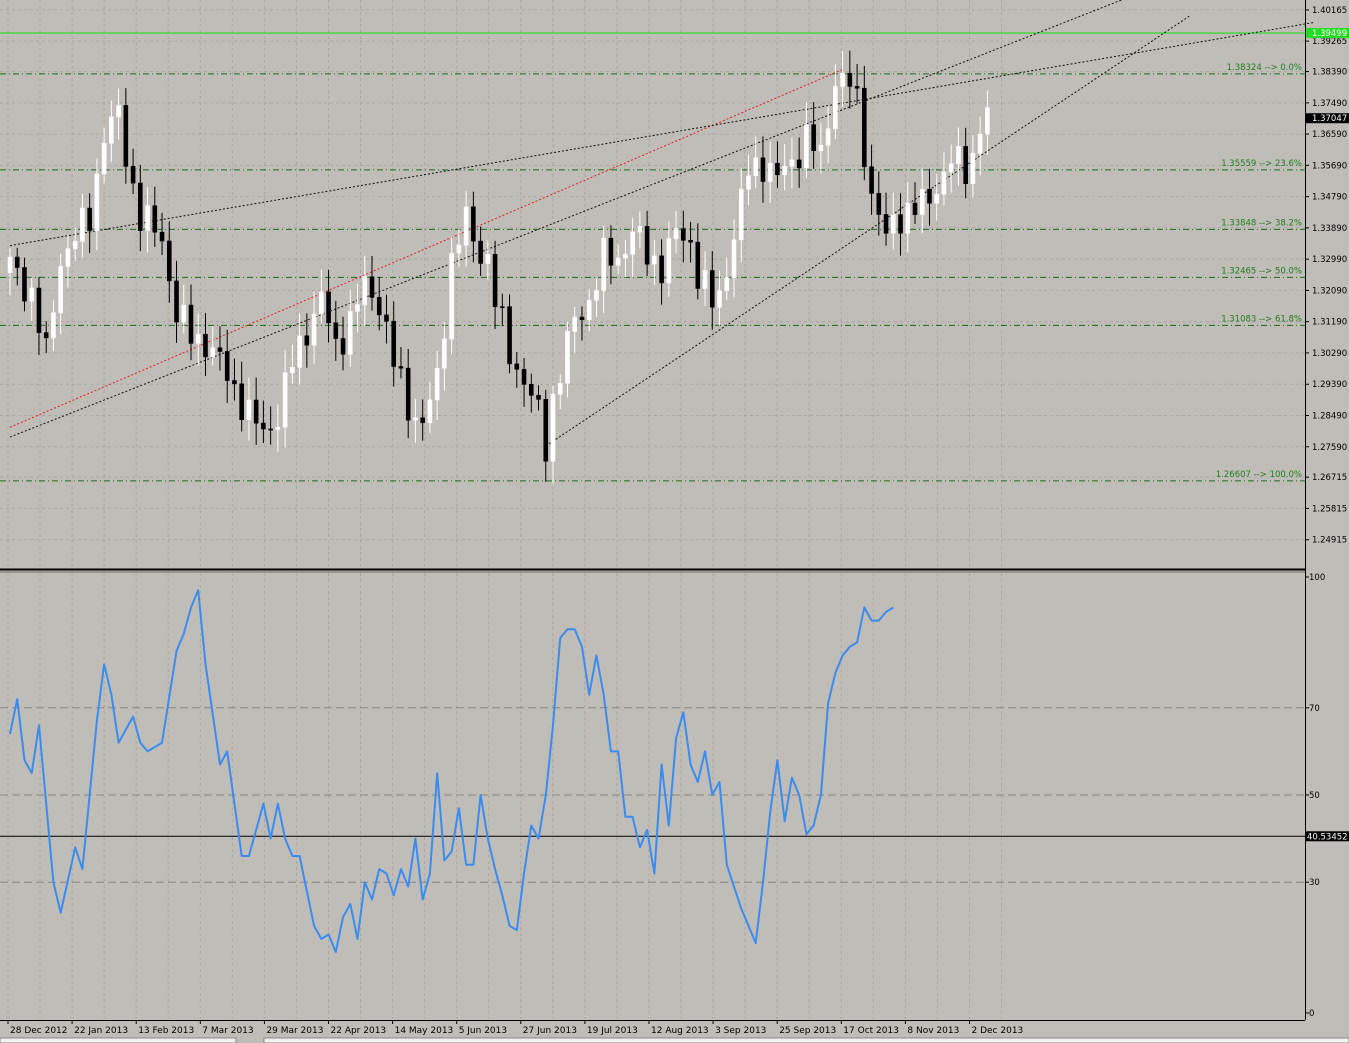  Describe the element at coordinates (1329, 509) in the screenshot. I see `price-tick-label: 1.25815` at that location.